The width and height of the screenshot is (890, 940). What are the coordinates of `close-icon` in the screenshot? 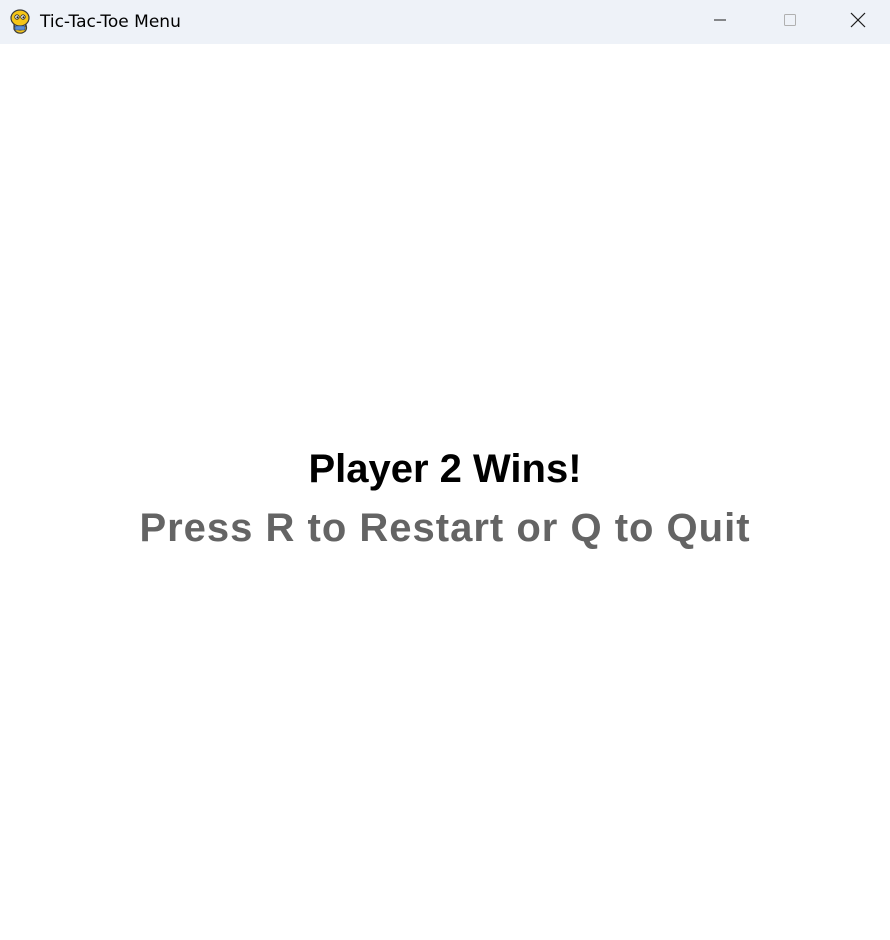 It's located at (858, 22).